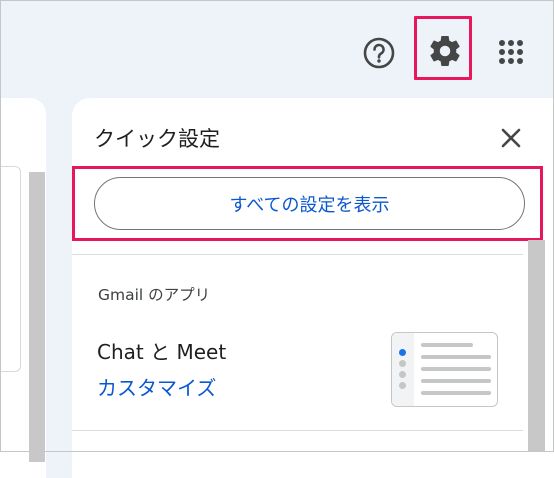  What do you see at coordinates (157, 139) in the screenshot?
I see `quick-settings-title: クイック設定` at bounding box center [157, 139].